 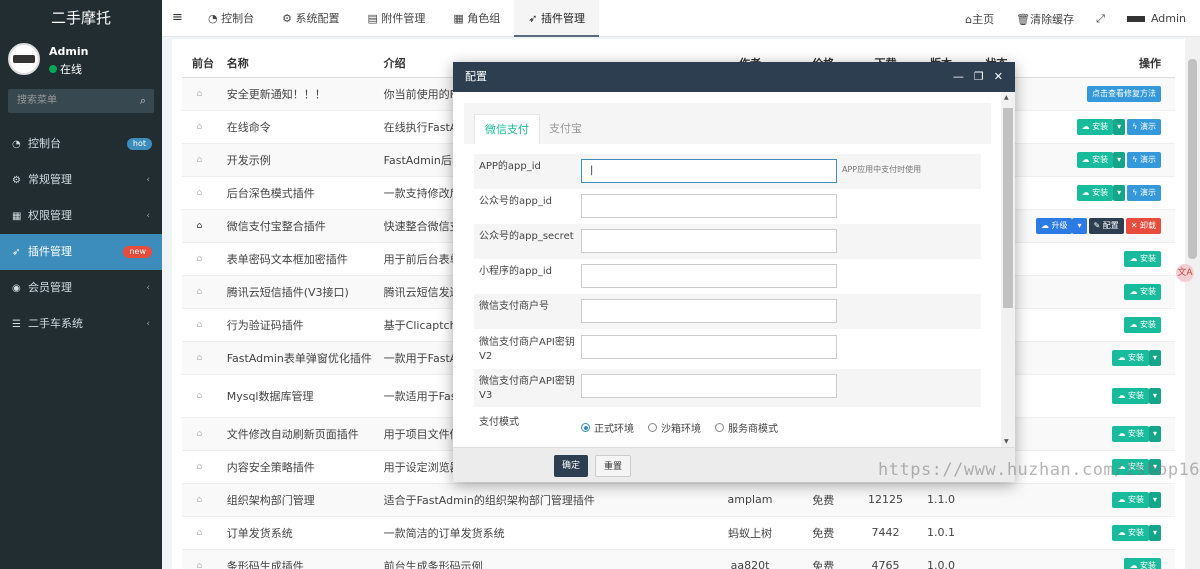 I want to click on search-icon: ⌕, so click(x=143, y=101).